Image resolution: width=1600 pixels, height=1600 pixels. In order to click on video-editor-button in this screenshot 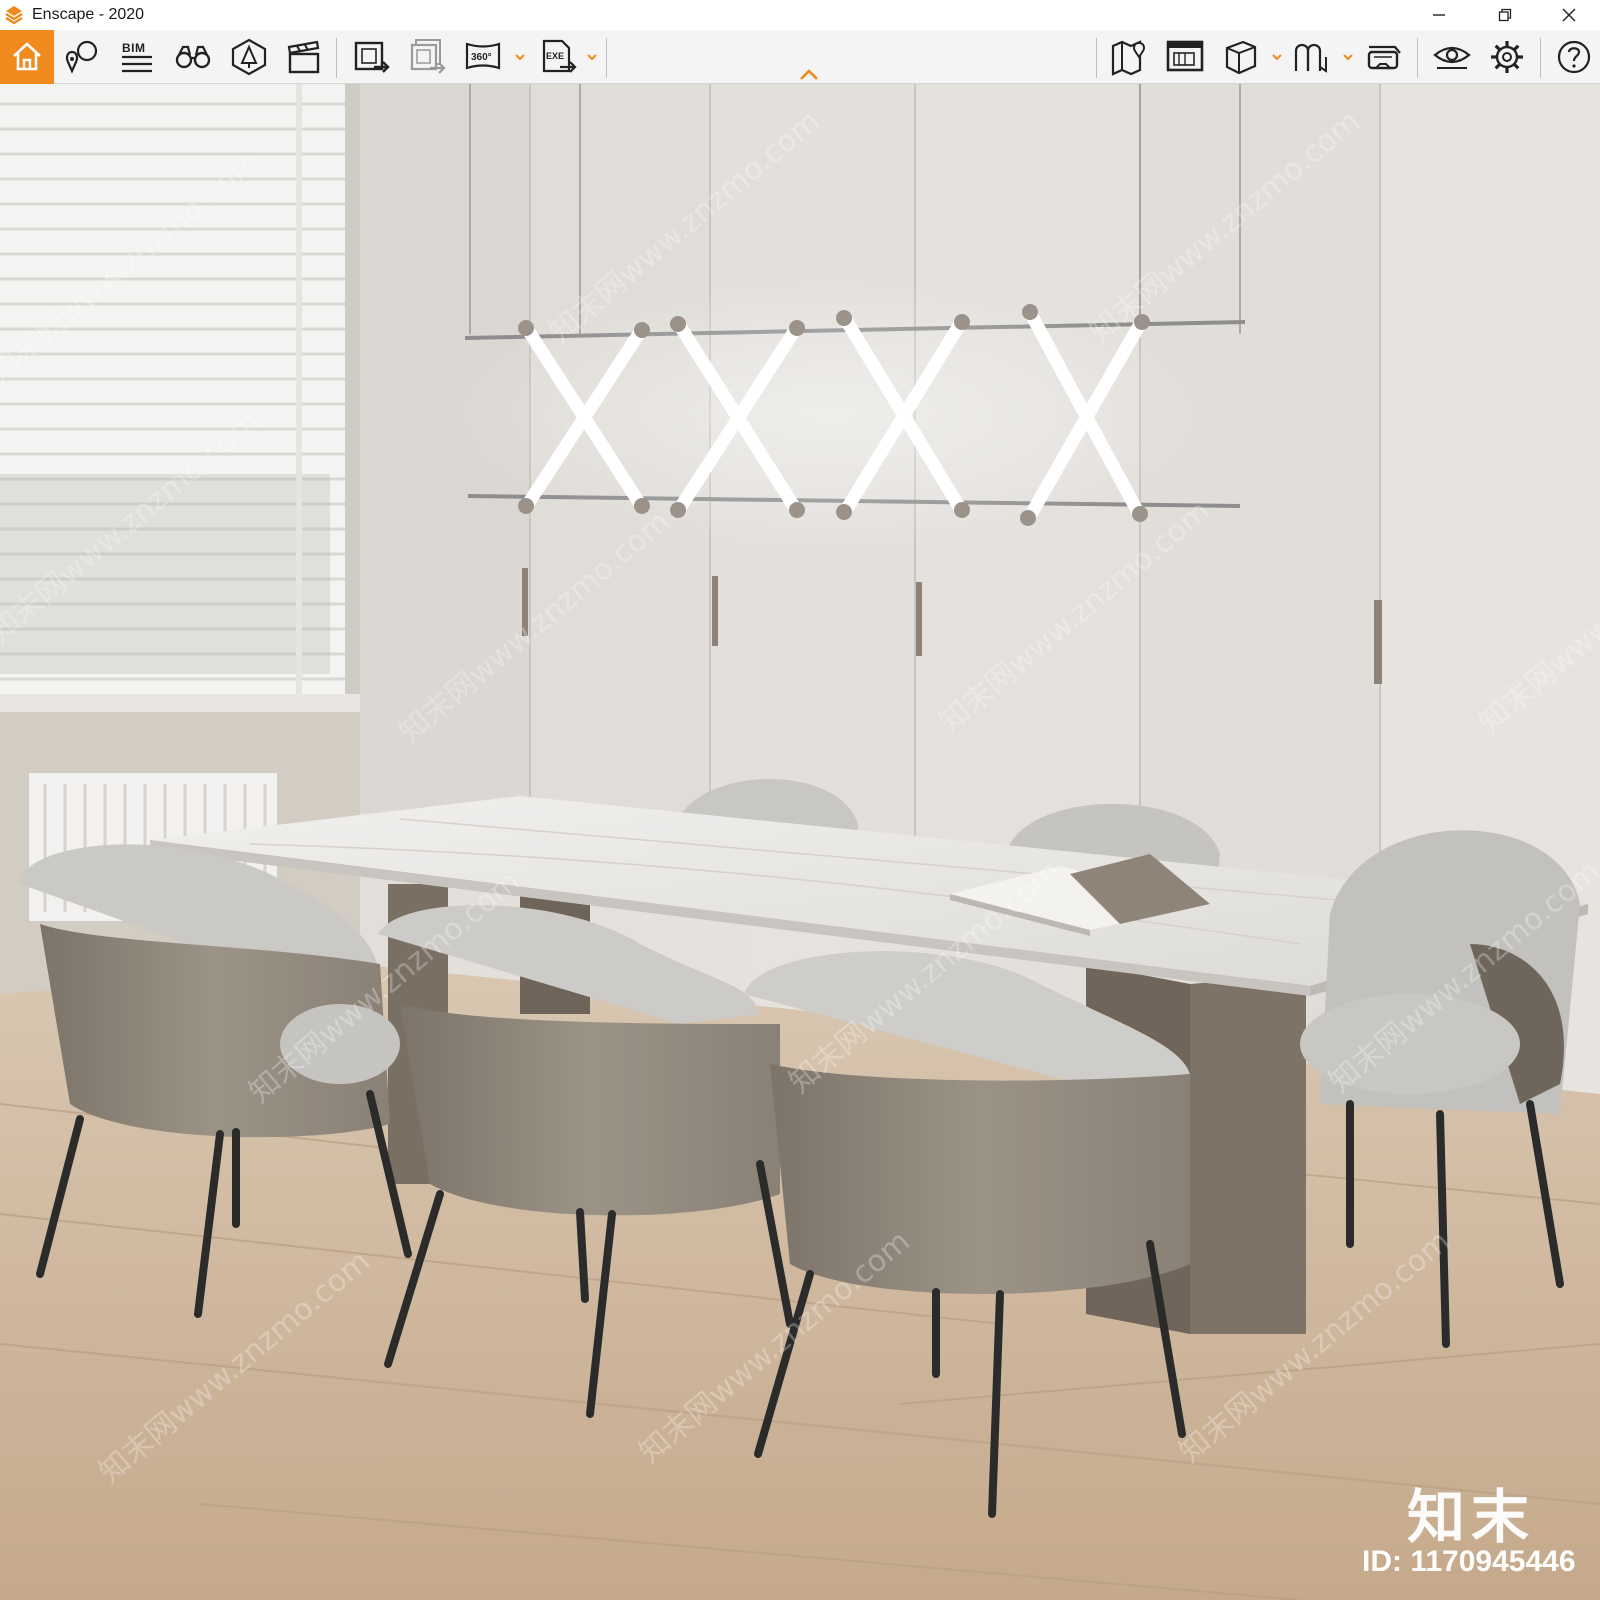, I will do `click(304, 57)`.